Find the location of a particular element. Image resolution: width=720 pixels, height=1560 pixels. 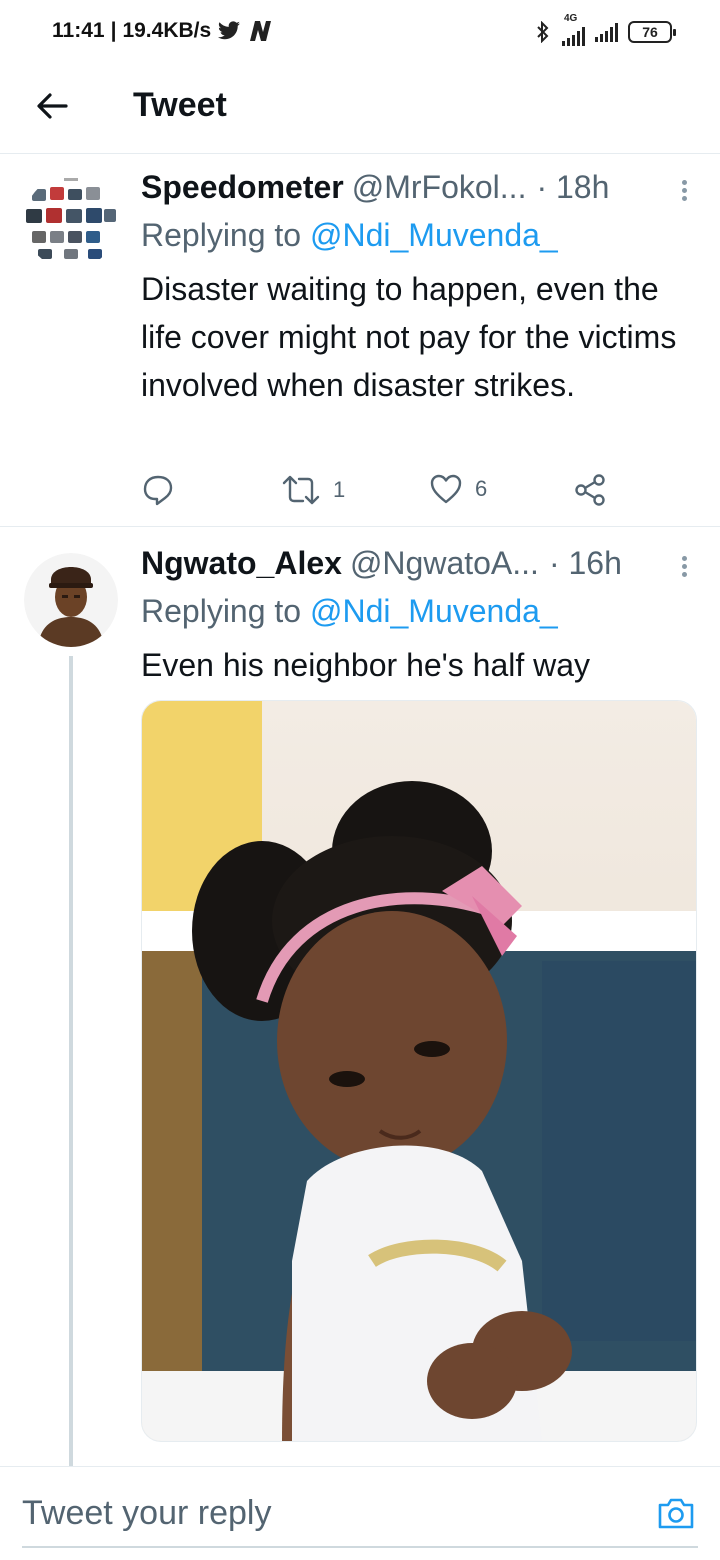

thread-line is located at coordinates (71, 1061).